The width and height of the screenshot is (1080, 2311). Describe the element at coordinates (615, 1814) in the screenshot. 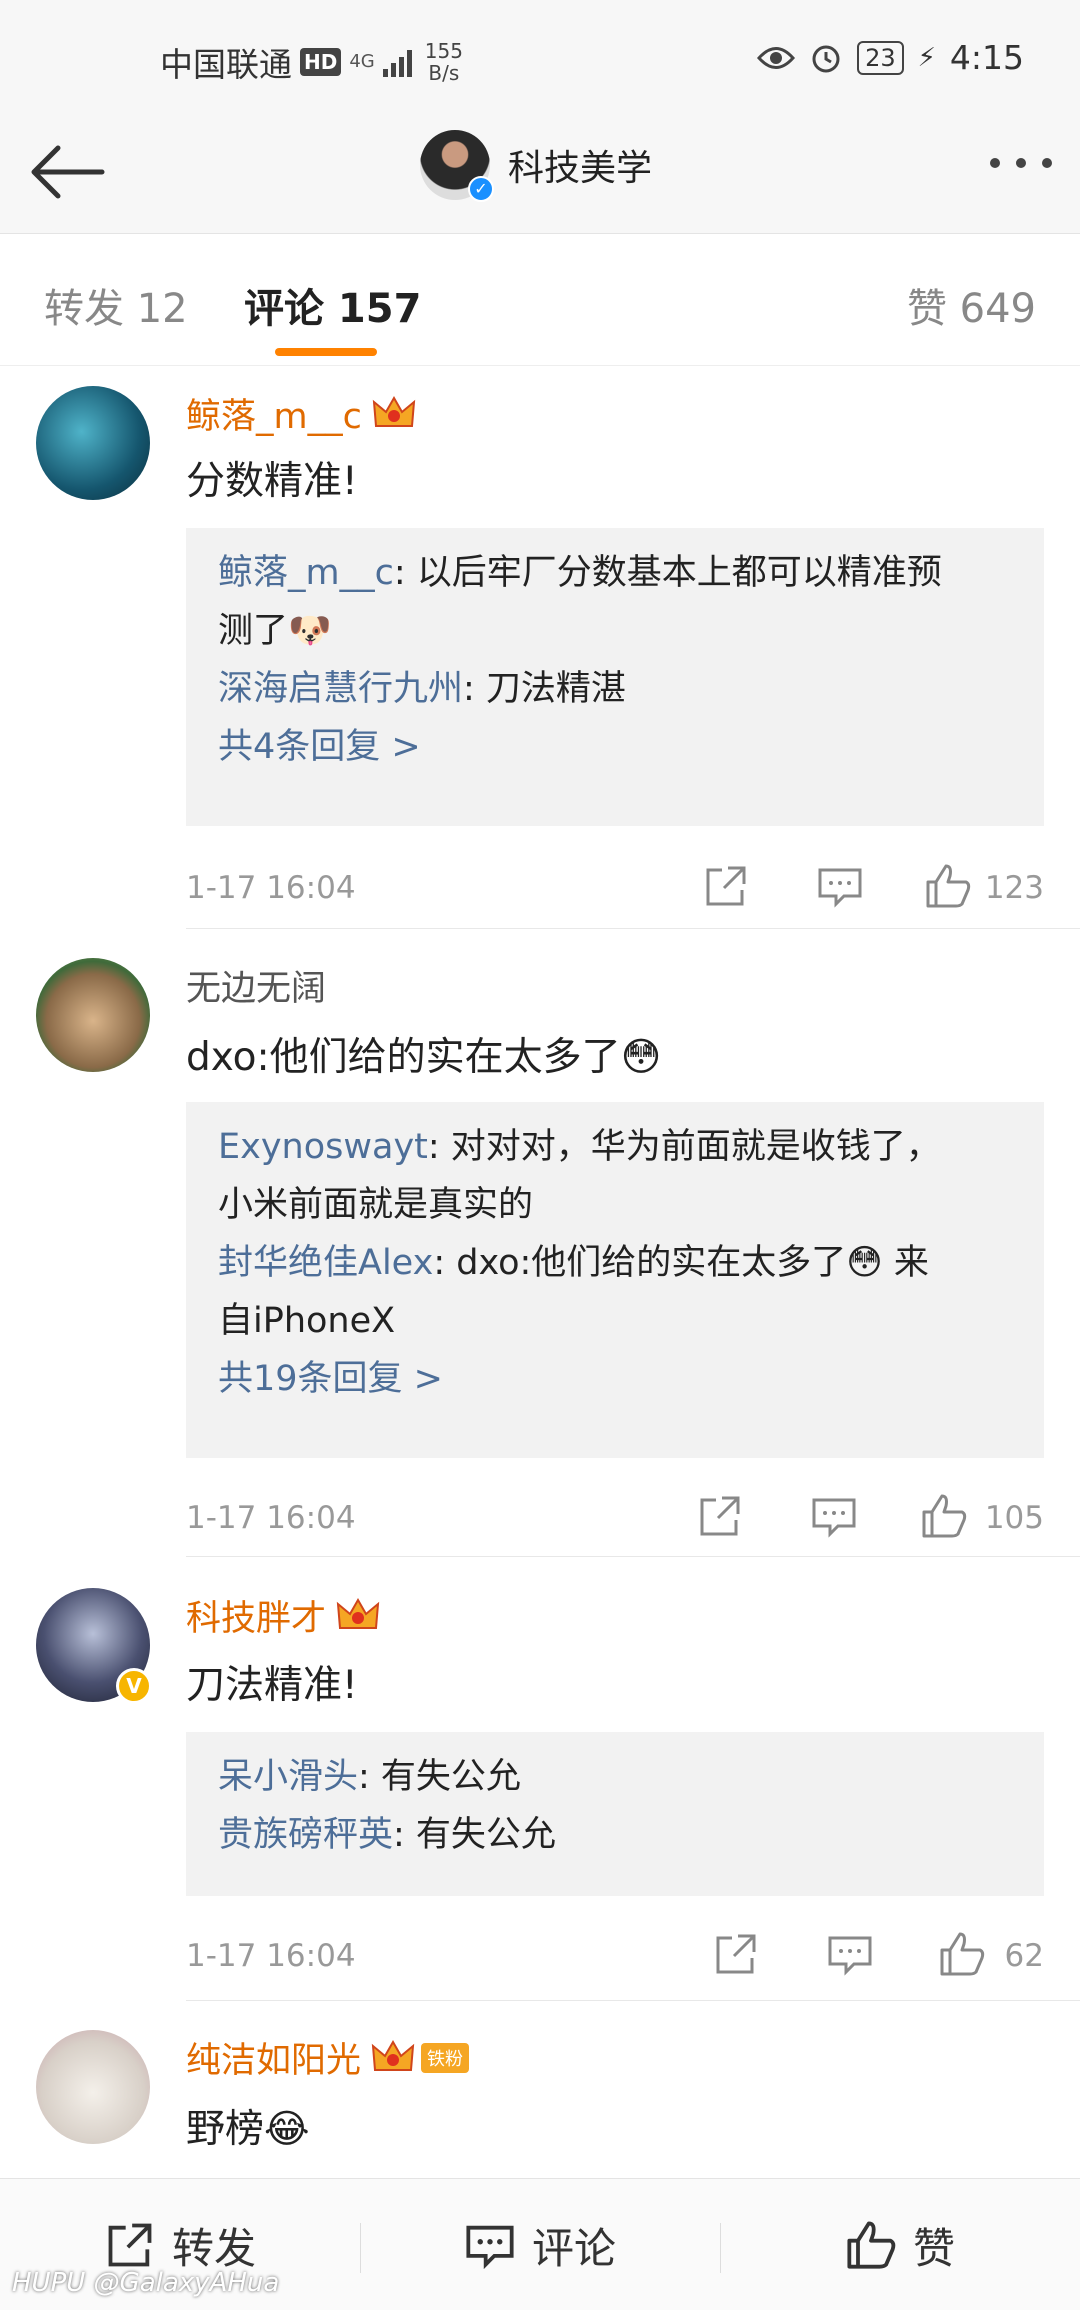

I see `reply-box: 呆小滑头: 有失公允 贵族磅秤英: 有失公允` at that location.